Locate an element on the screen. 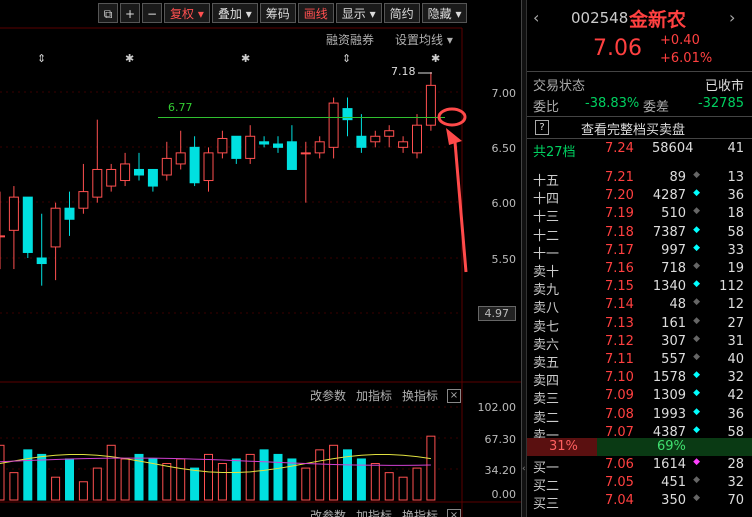  event-marker-icon: ✱ is located at coordinates (129, 58).